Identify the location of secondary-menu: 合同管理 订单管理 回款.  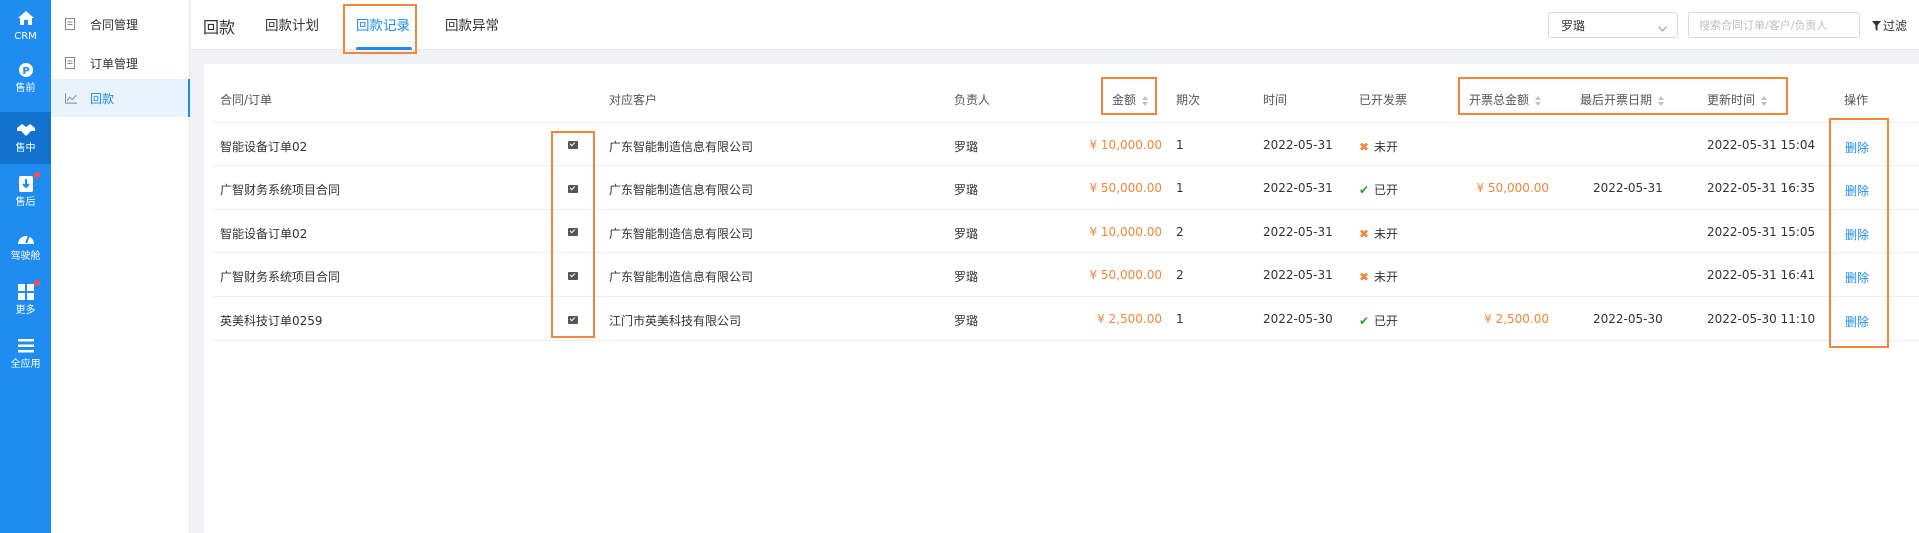
(120, 266).